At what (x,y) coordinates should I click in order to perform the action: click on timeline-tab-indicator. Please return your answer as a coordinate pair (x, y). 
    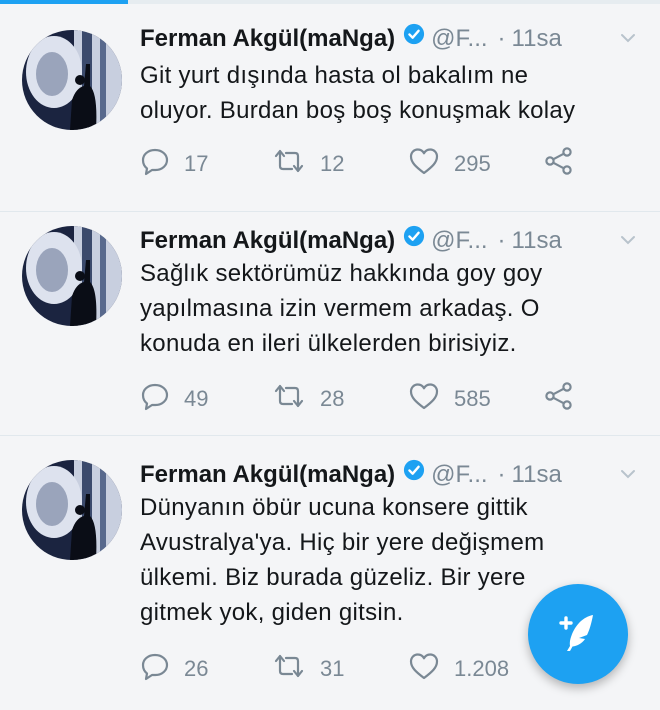
    Looking at the image, I should click on (330, 2).